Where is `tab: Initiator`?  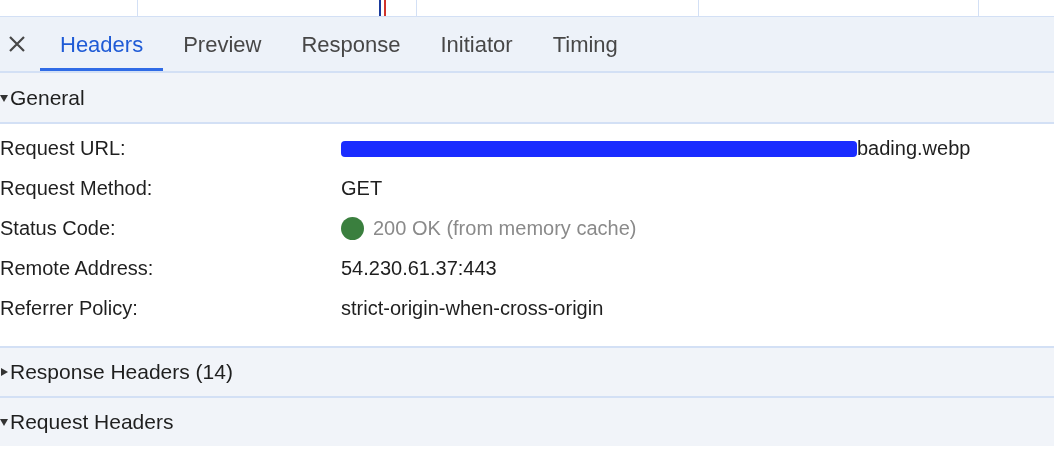 tab: Initiator is located at coordinates (476, 44).